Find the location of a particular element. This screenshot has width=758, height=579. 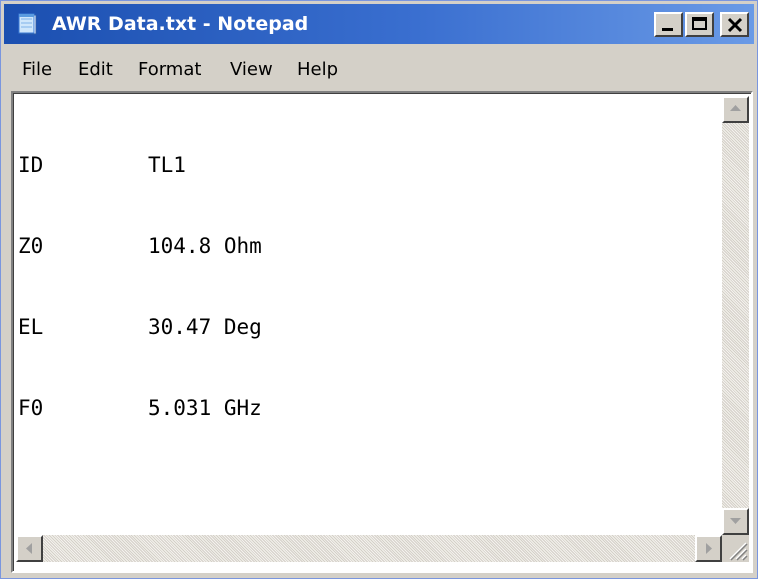

close-icon is located at coordinates (735, 25).